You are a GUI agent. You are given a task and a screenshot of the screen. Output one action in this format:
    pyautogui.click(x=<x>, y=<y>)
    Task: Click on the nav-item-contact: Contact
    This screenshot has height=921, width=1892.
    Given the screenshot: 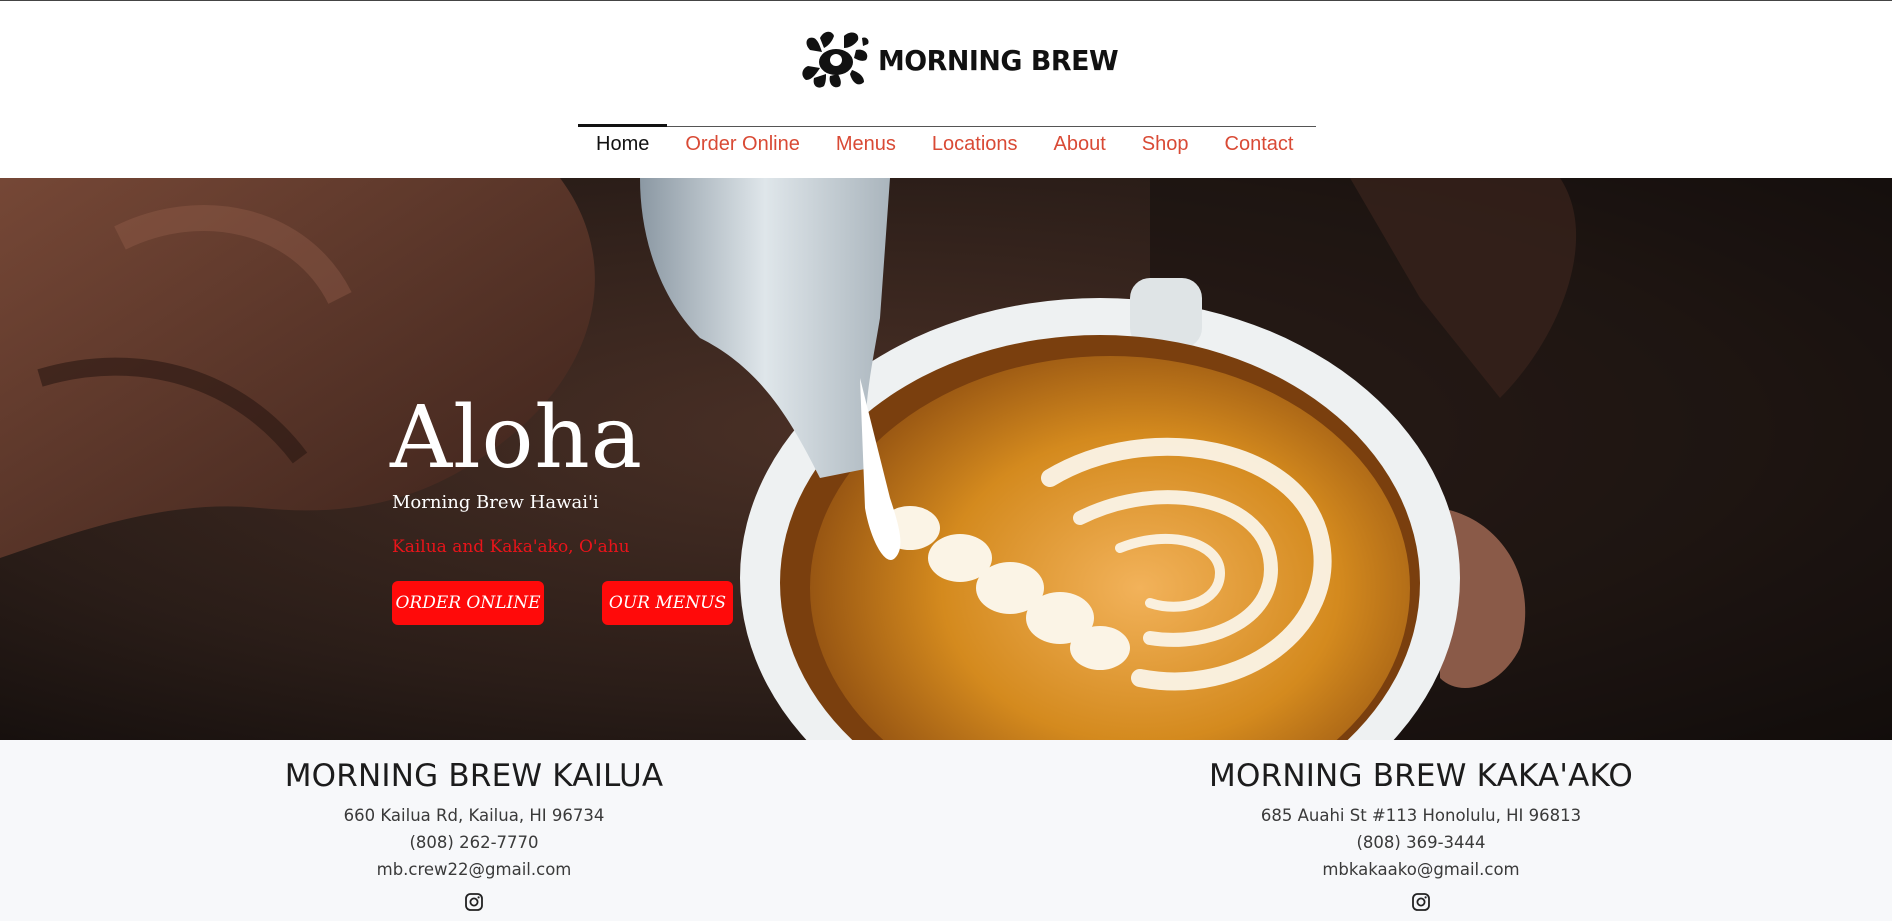 What is the action you would take?
    pyautogui.click(x=1259, y=144)
    